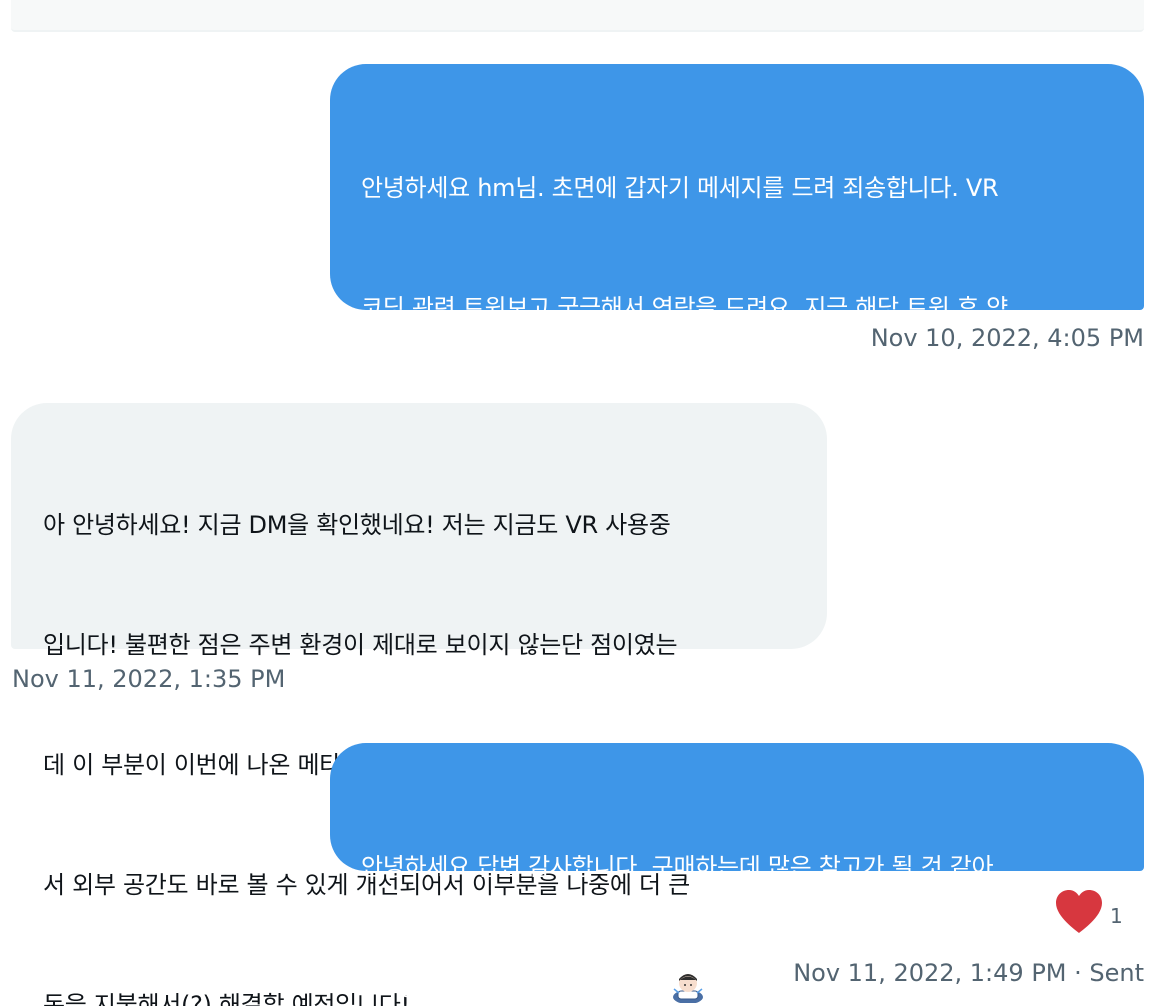  Describe the element at coordinates (677, 867) in the screenshot. I see `message-text-line: 안녕하세요 답변 감사합니다. 구매하는데 많은 참고가 될 것 같아` at that location.